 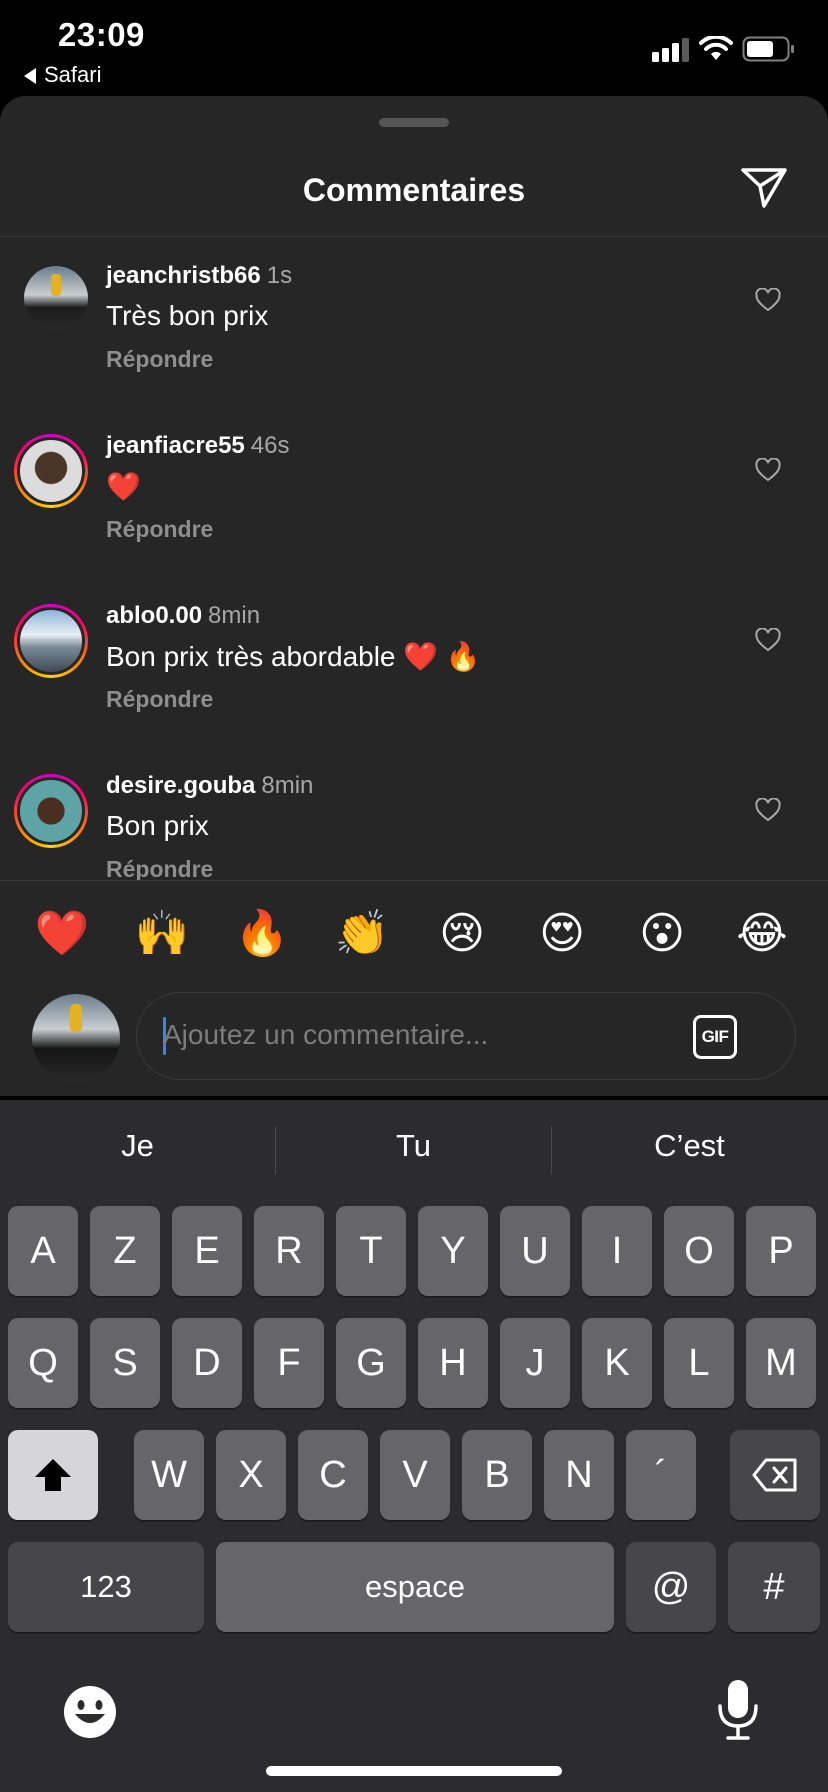 What do you see at coordinates (535, 1251) in the screenshot?
I see `key-u: U` at bounding box center [535, 1251].